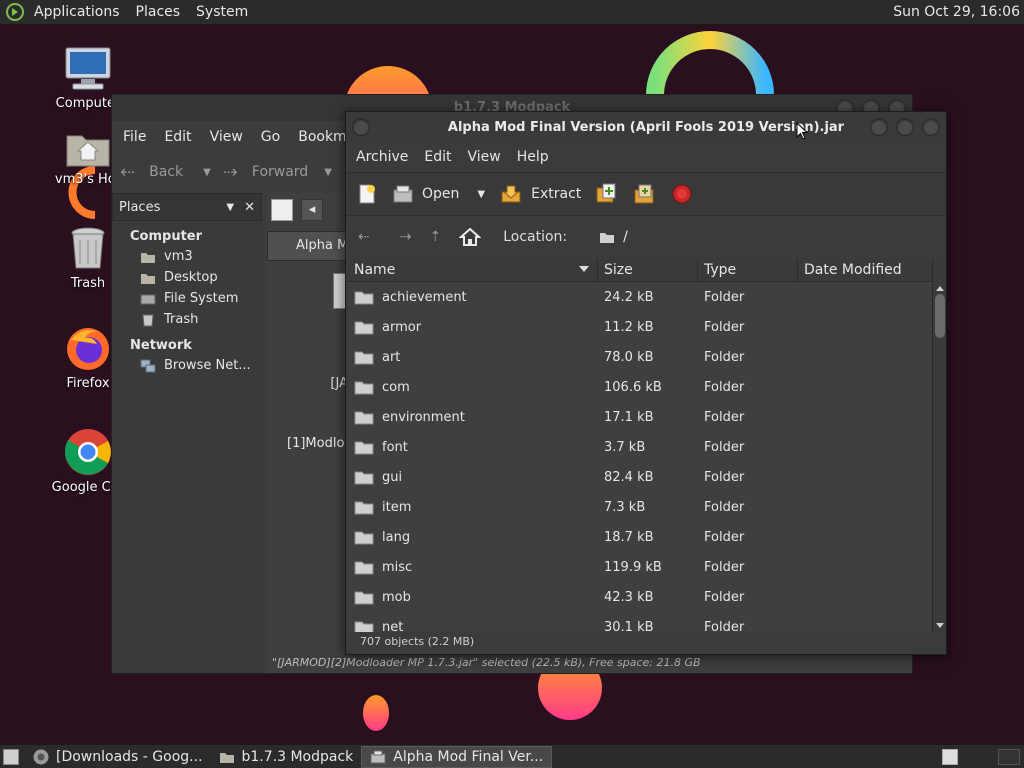 This screenshot has height=768, width=1024. I want to click on forward-button: ⇢ Forward ▼, so click(277, 172).